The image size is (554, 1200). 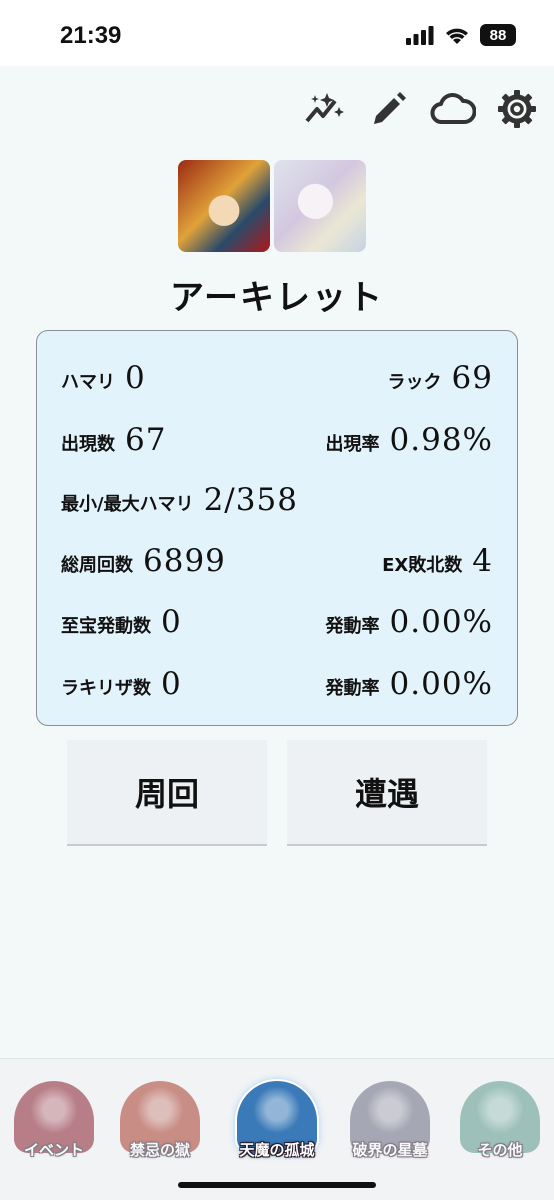 I want to click on appear-count-value: 67, so click(x=146, y=440).